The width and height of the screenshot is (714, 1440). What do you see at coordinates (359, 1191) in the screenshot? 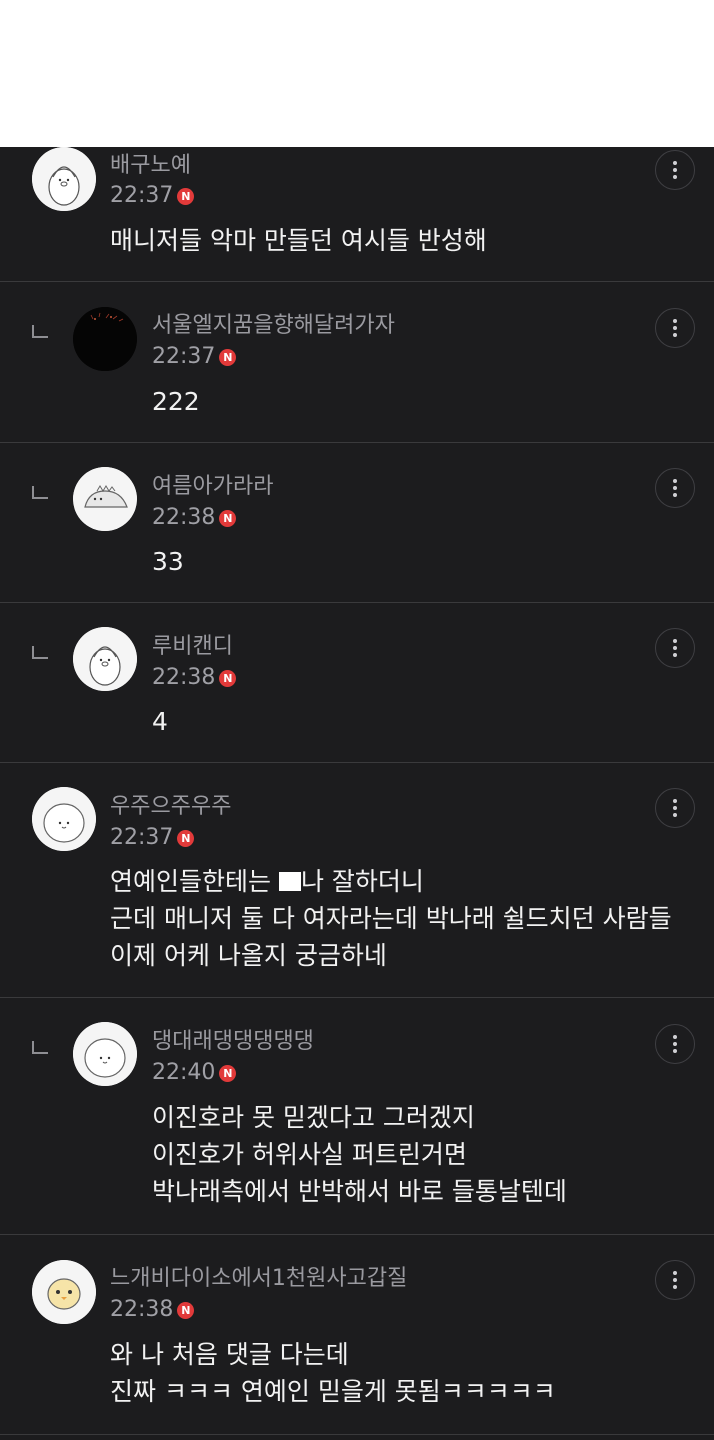
I see `comment-text-line: 박나래측에서 반박해서 바로 들통날텐데` at bounding box center [359, 1191].